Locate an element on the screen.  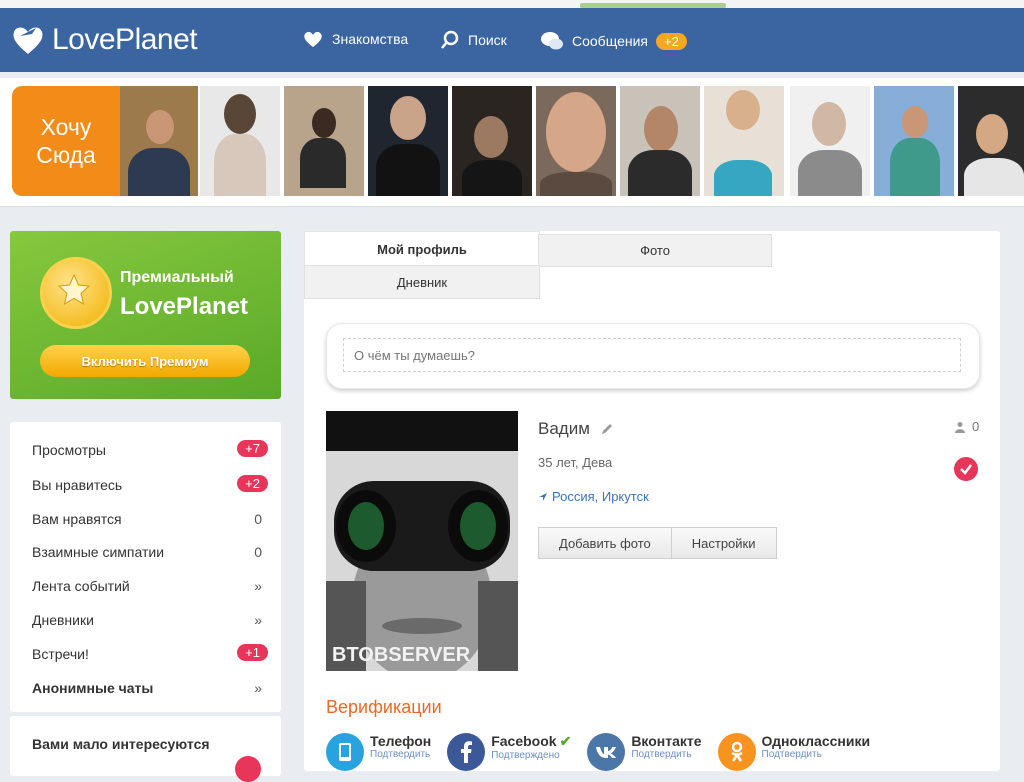
premium-banner: Премиальный LovePlanet Включить Премиум is located at coordinates (145, 315).